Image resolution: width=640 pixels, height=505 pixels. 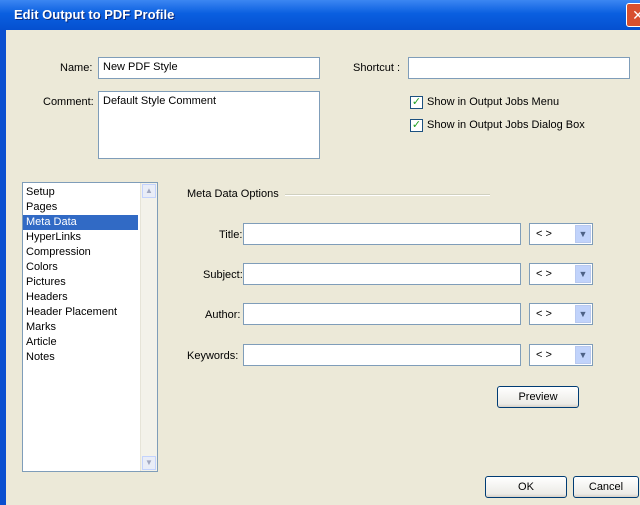 What do you see at coordinates (544, 355) in the screenshot?
I see `keywords-field-select-value: < >` at bounding box center [544, 355].